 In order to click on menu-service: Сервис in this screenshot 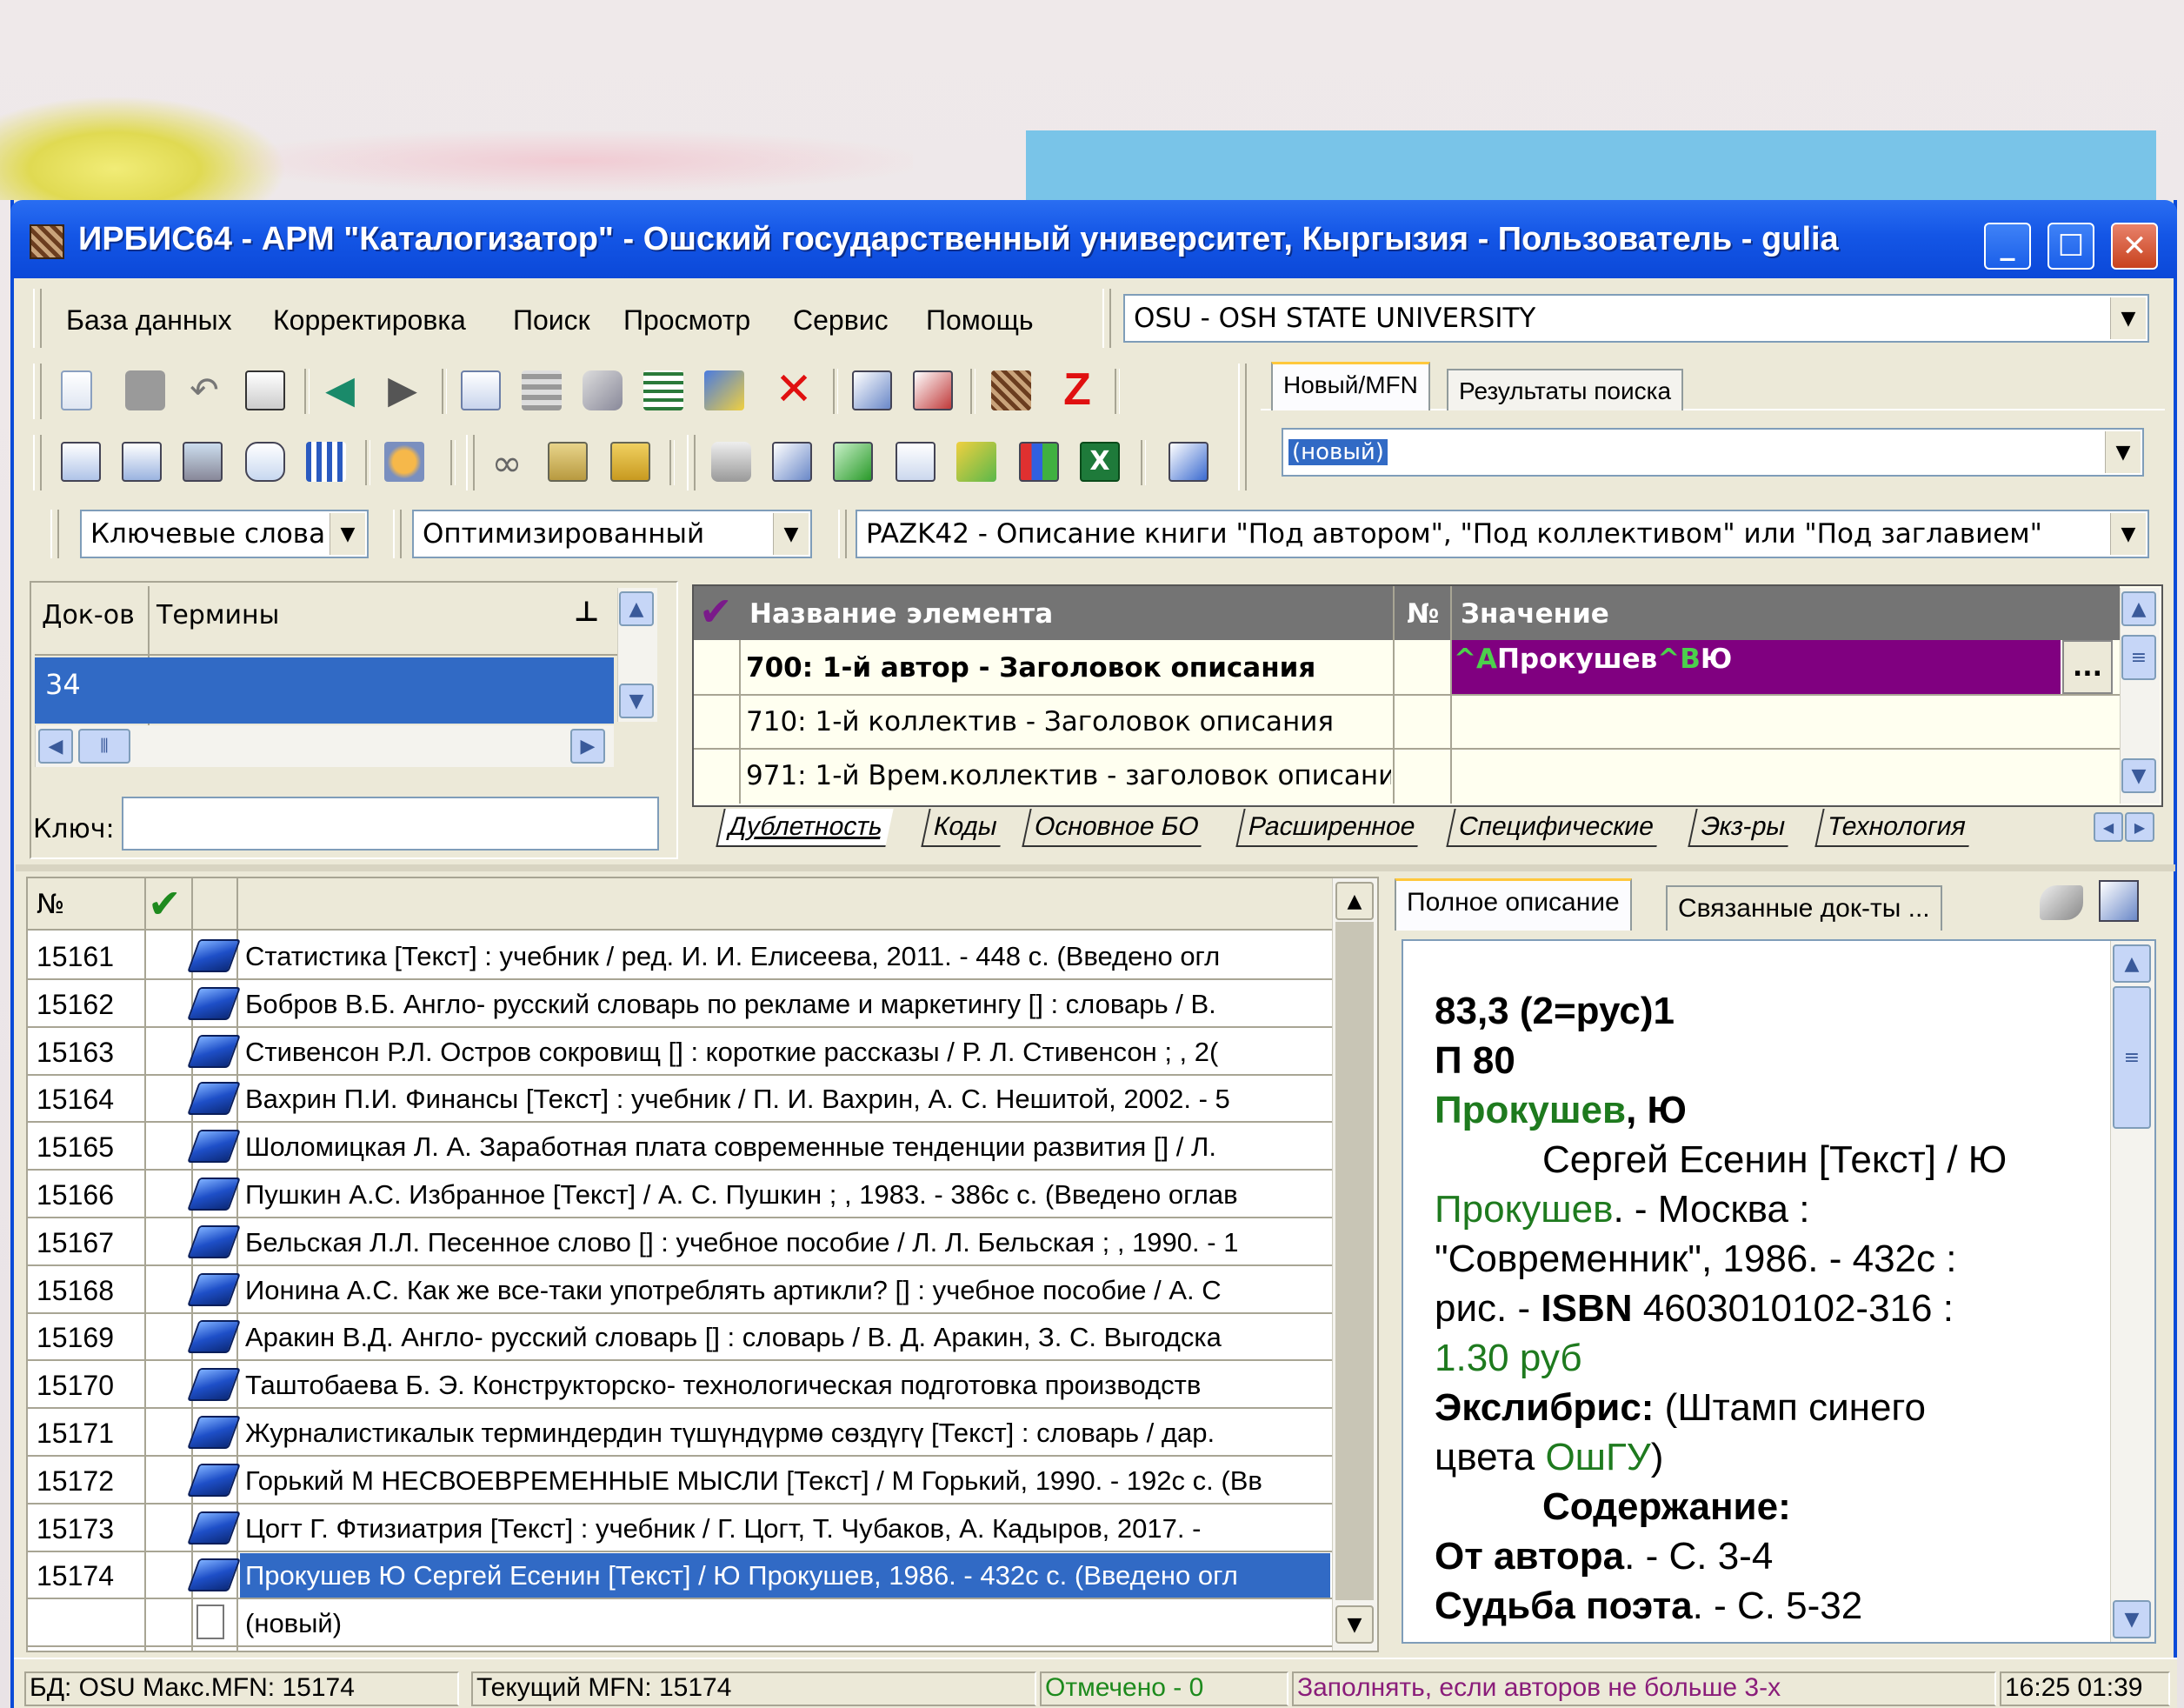, I will do `click(841, 320)`.